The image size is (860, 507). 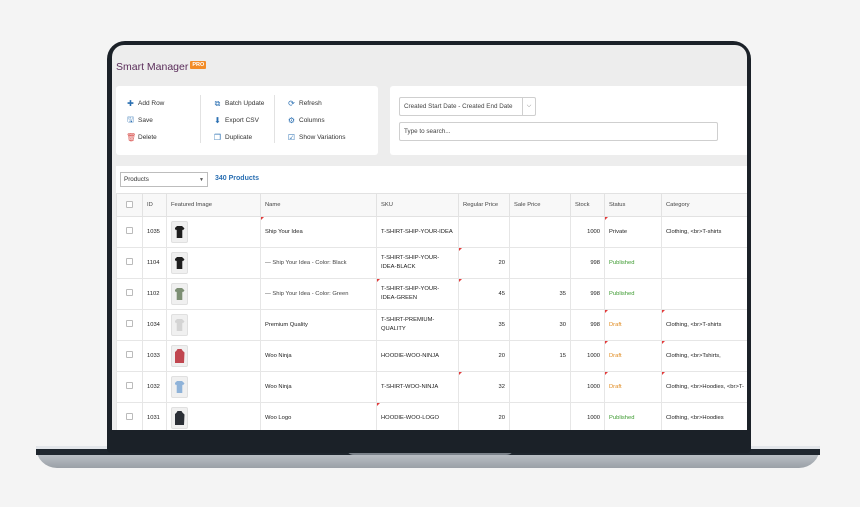 I want to click on cell-sale-price: 15, so click(x=540, y=356).